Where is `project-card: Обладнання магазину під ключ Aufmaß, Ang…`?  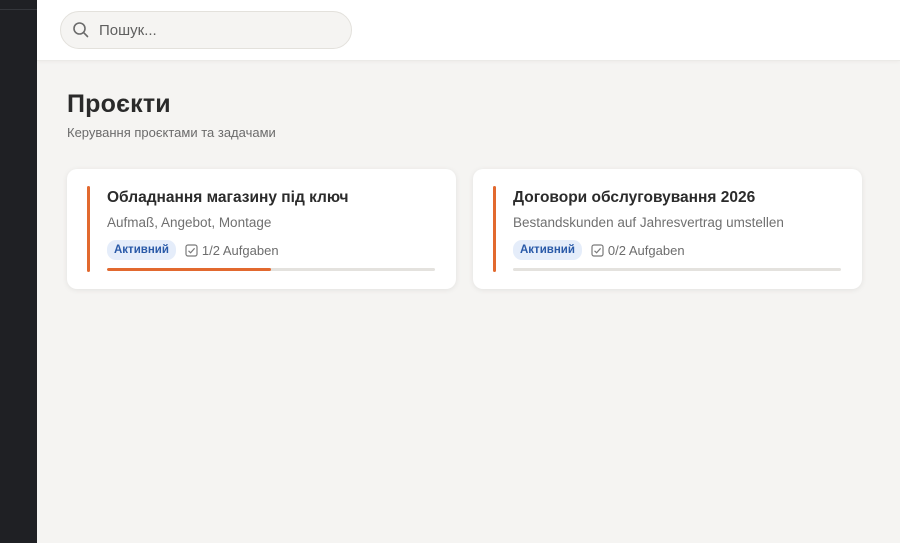
project-card: Обладнання магазину під ключ Aufmaß, Ang… is located at coordinates (261, 229).